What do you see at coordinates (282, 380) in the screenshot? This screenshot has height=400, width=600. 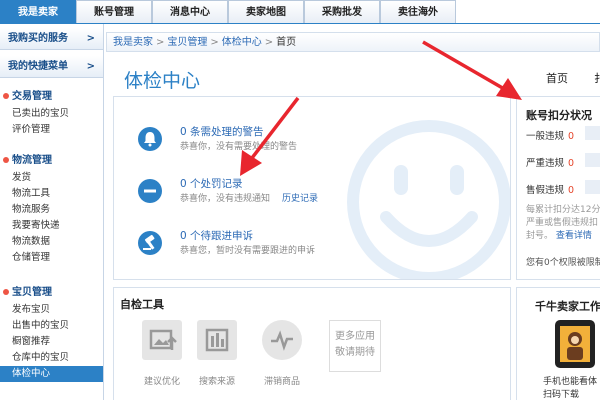 I see `tool-label: 滞销商品` at bounding box center [282, 380].